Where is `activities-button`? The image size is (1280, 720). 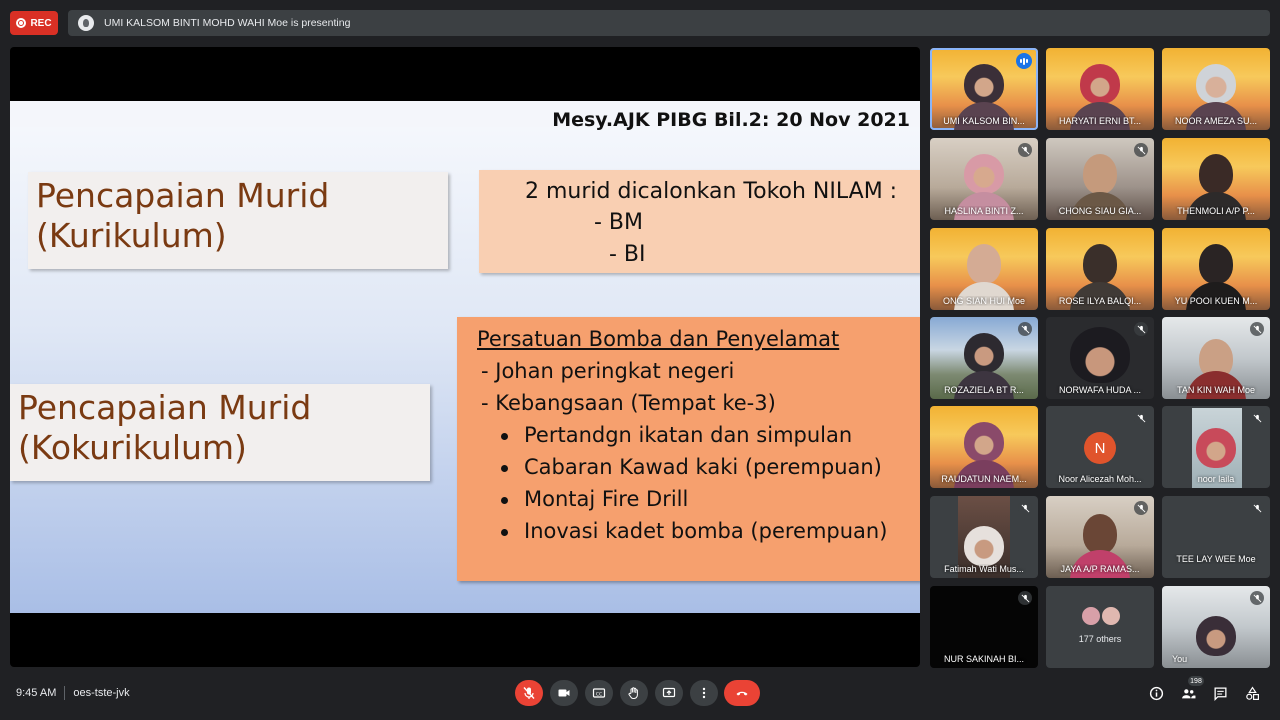
activities-button is located at coordinates (1252, 693).